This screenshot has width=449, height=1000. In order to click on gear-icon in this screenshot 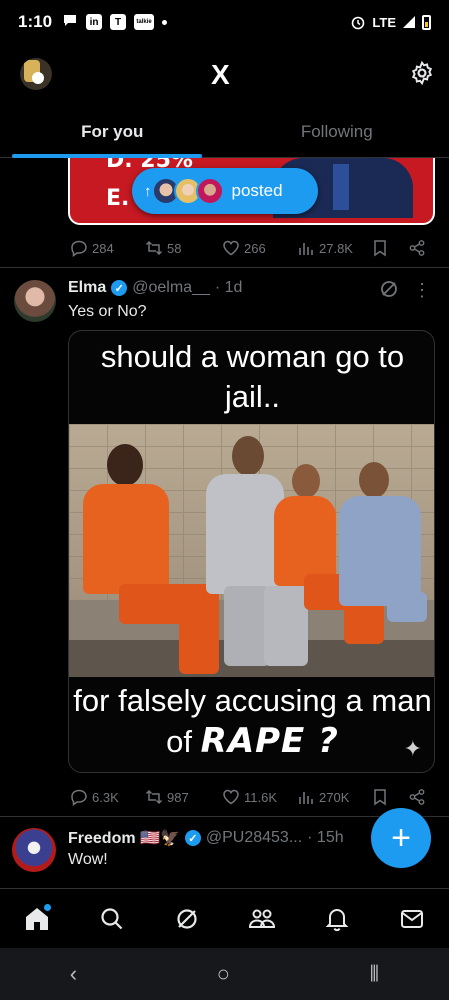, I will do `click(422, 73)`.